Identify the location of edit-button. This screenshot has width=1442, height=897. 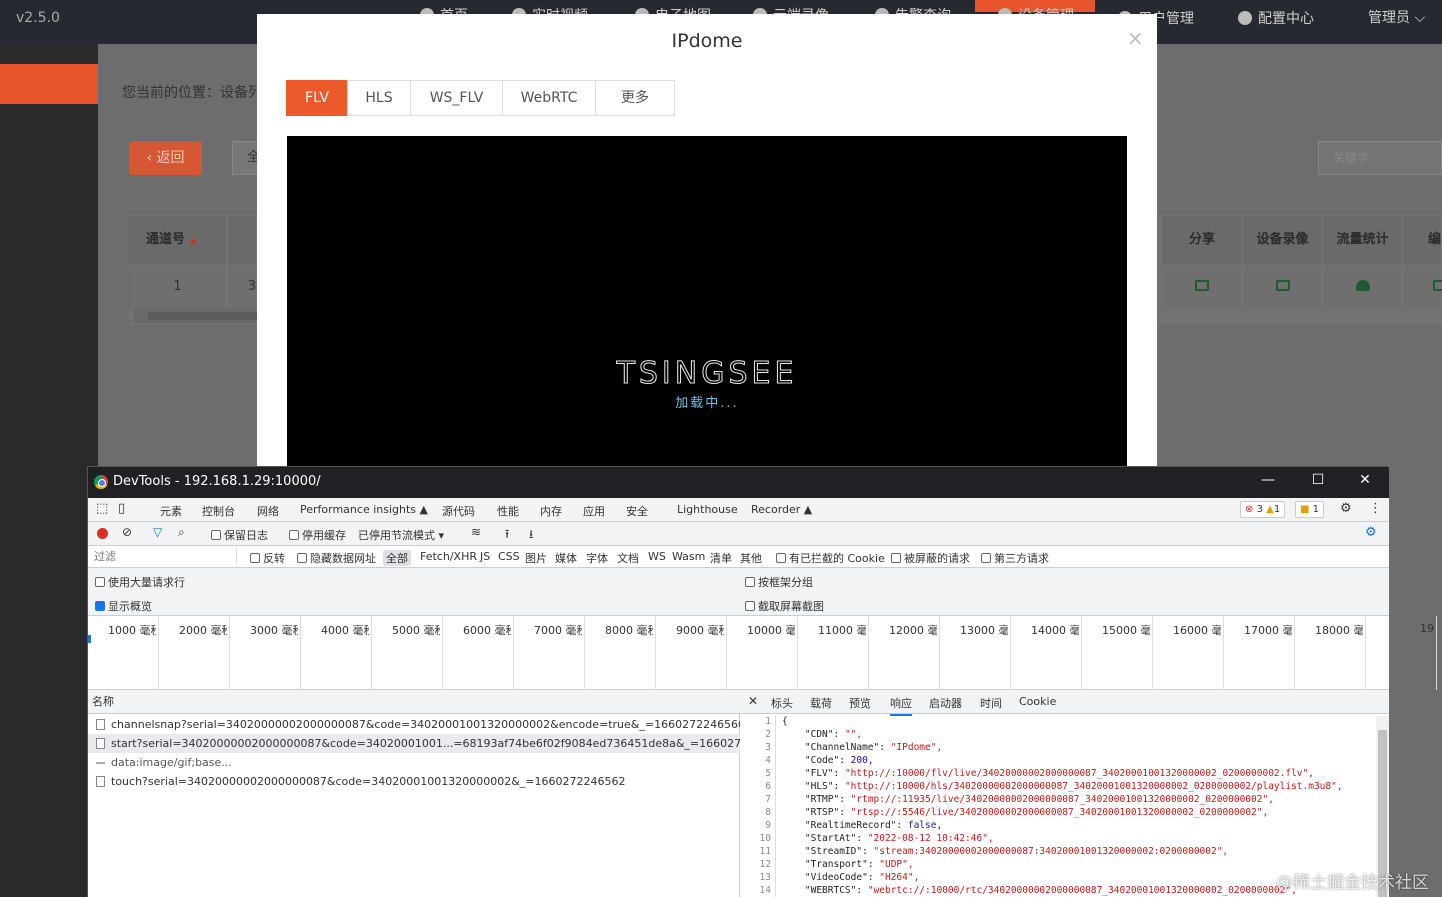
(1422, 287).